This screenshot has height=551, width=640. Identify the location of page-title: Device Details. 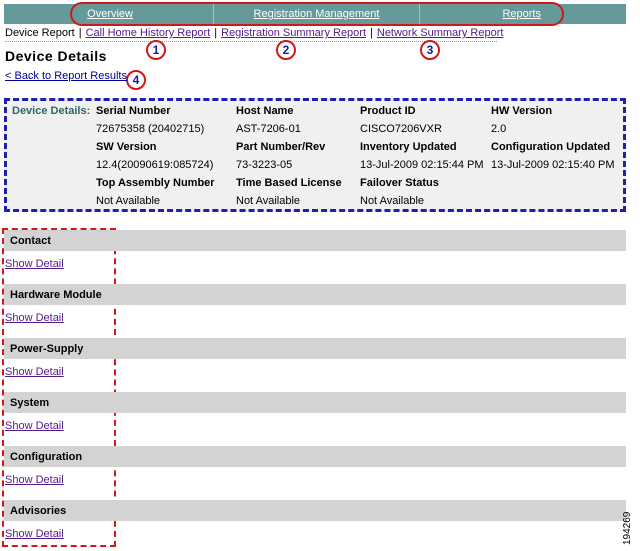
(56, 56).